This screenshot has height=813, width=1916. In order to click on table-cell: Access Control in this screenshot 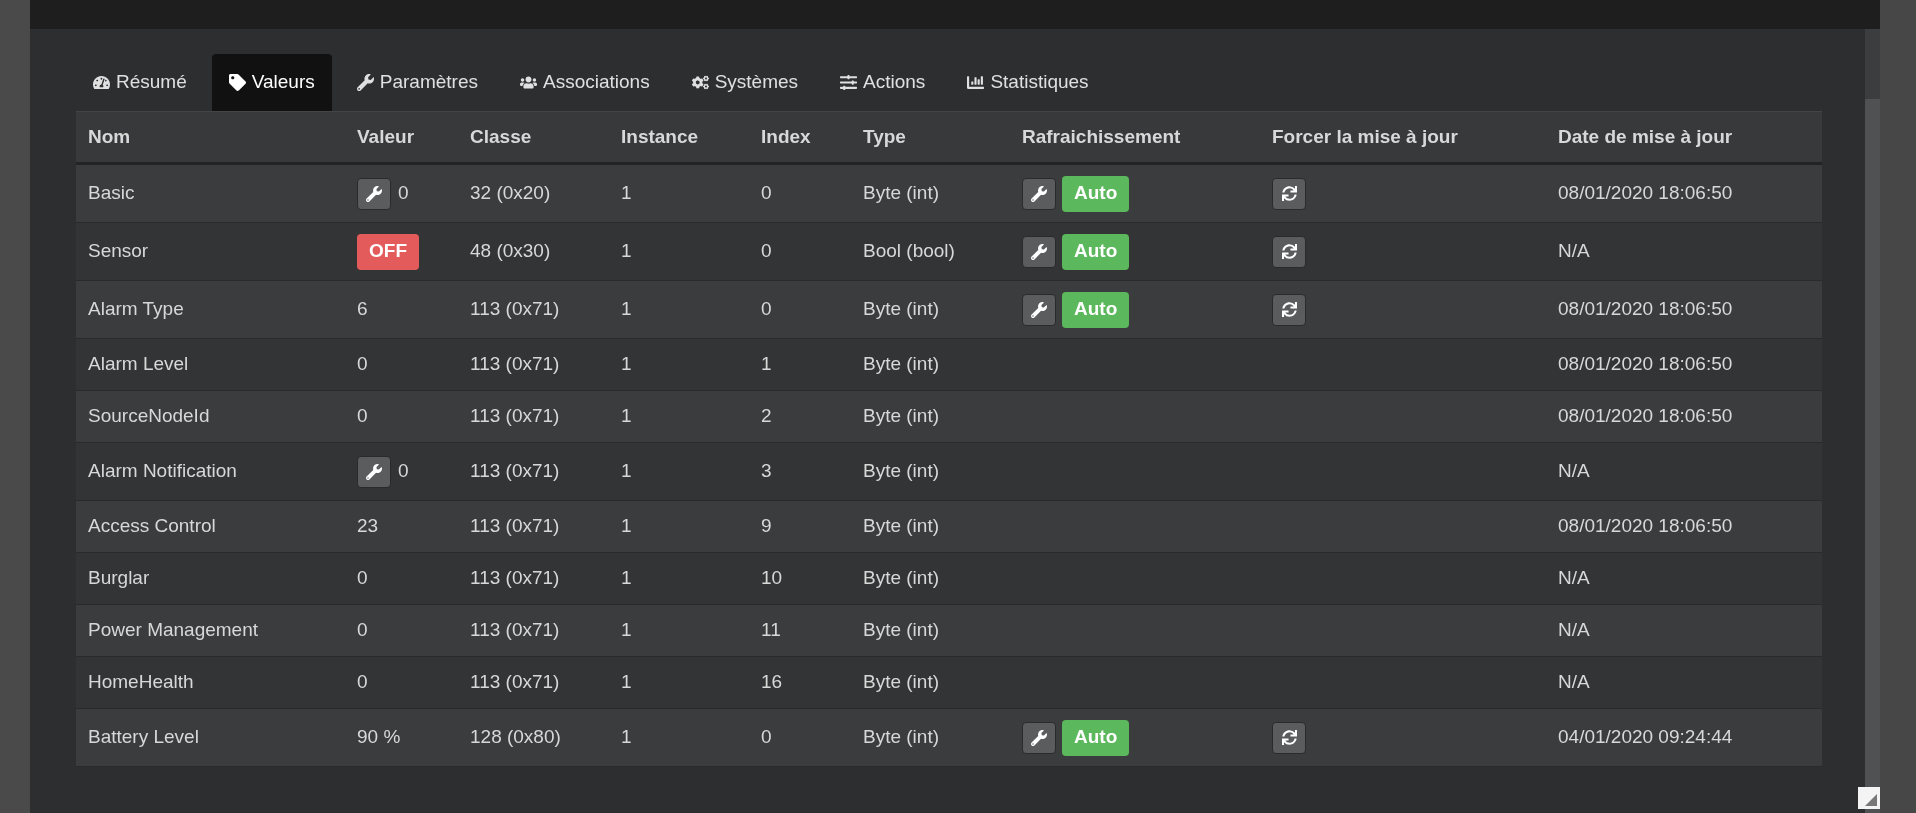, I will do `click(152, 526)`.